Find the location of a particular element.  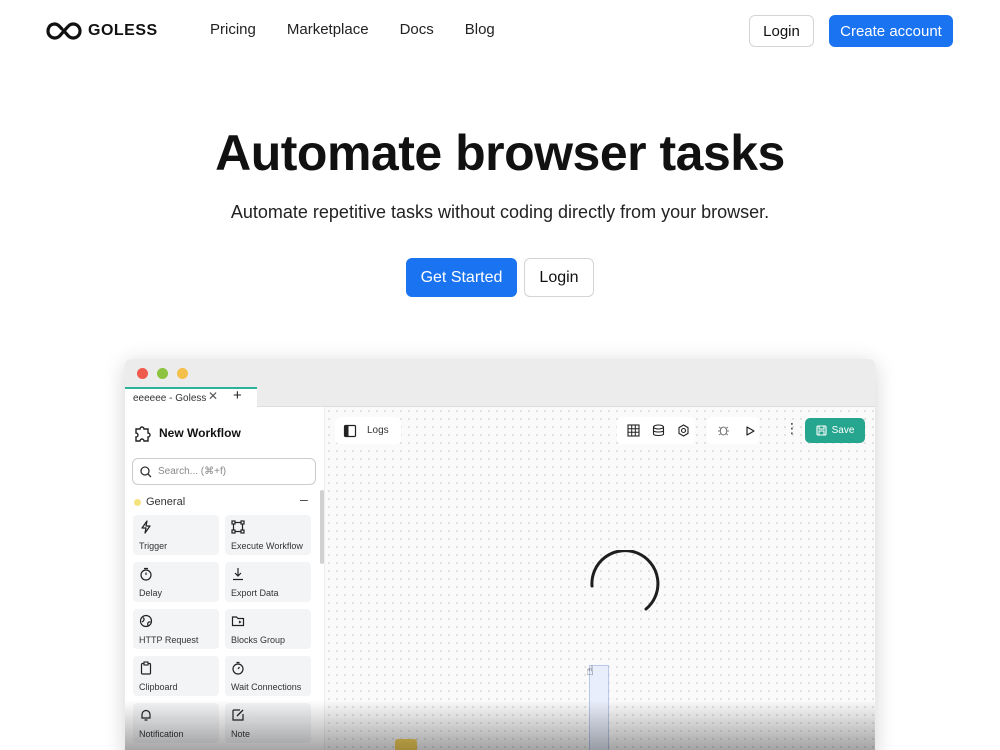

search-icon is located at coordinates (146, 471).